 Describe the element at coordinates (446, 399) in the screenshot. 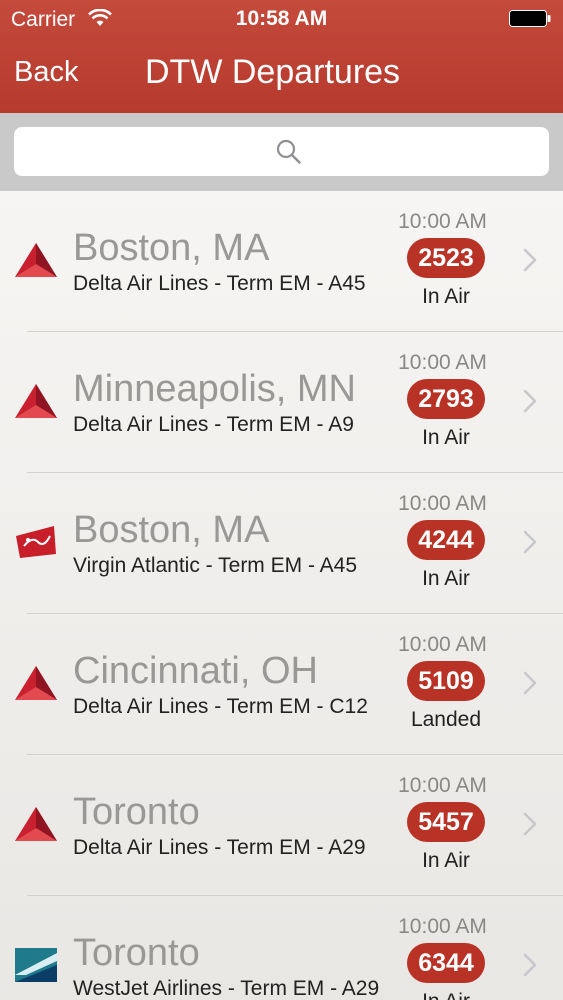

I see `flight-number-badge: 2793` at that location.